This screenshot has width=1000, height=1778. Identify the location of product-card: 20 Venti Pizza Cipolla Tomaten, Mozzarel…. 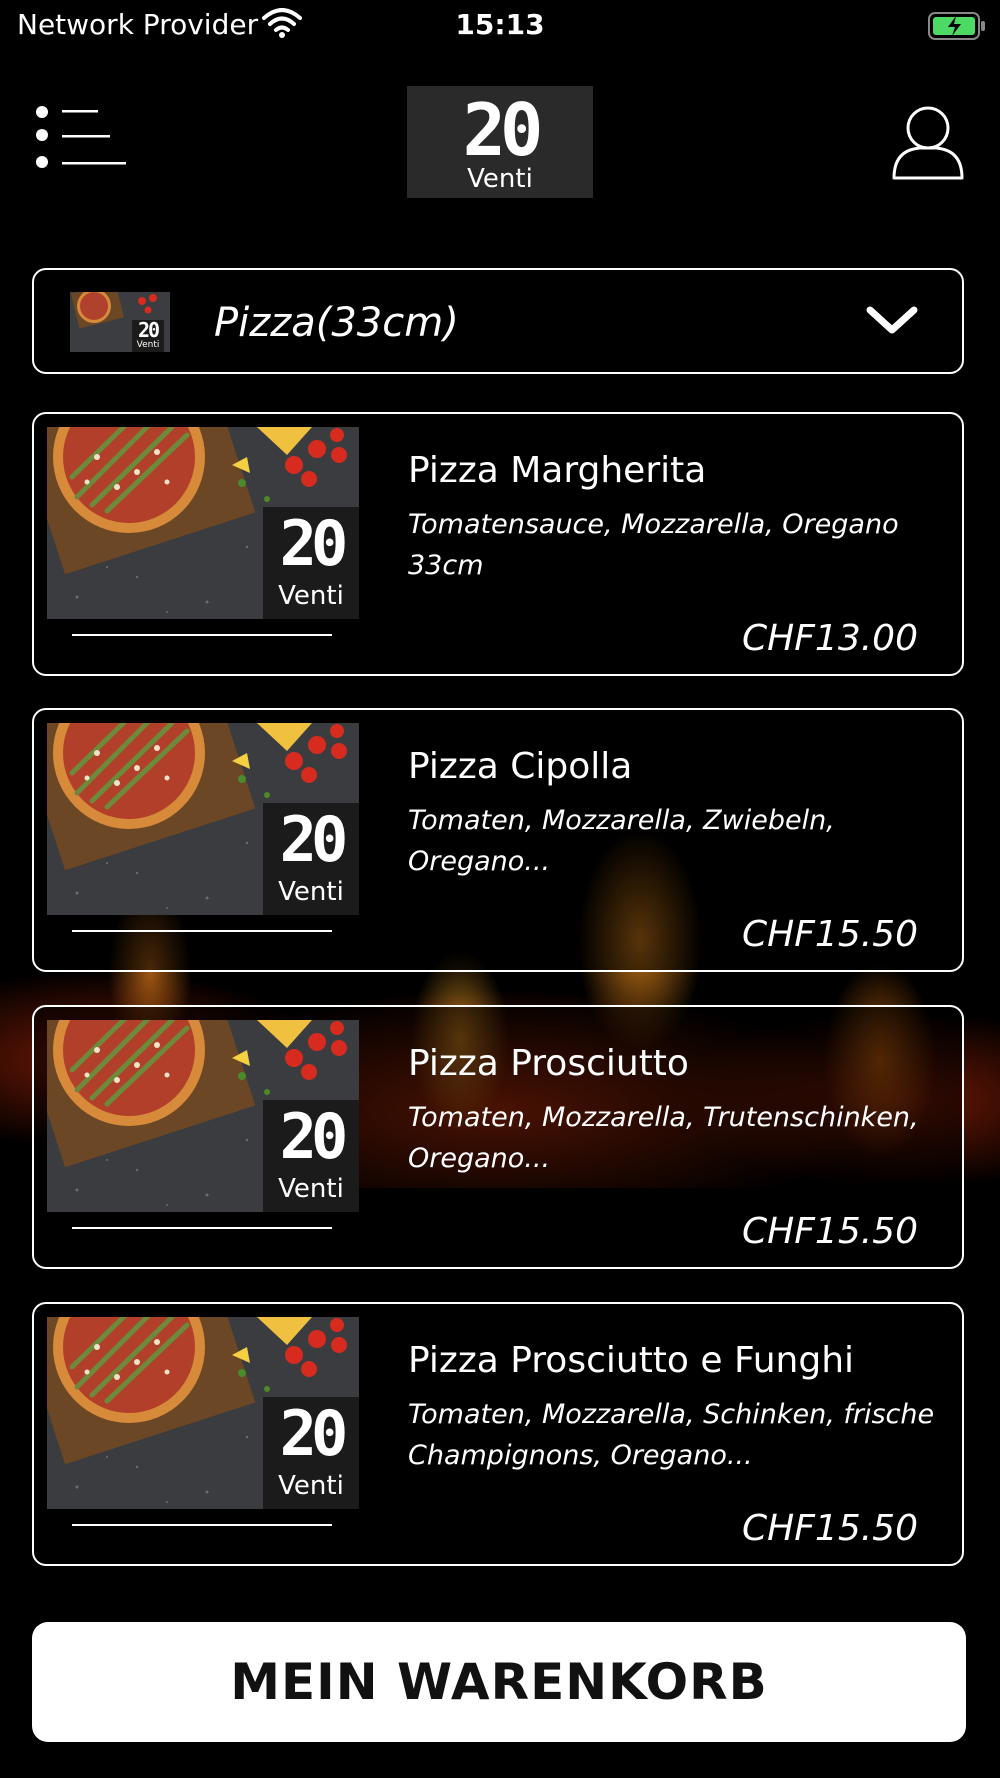
(498, 840).